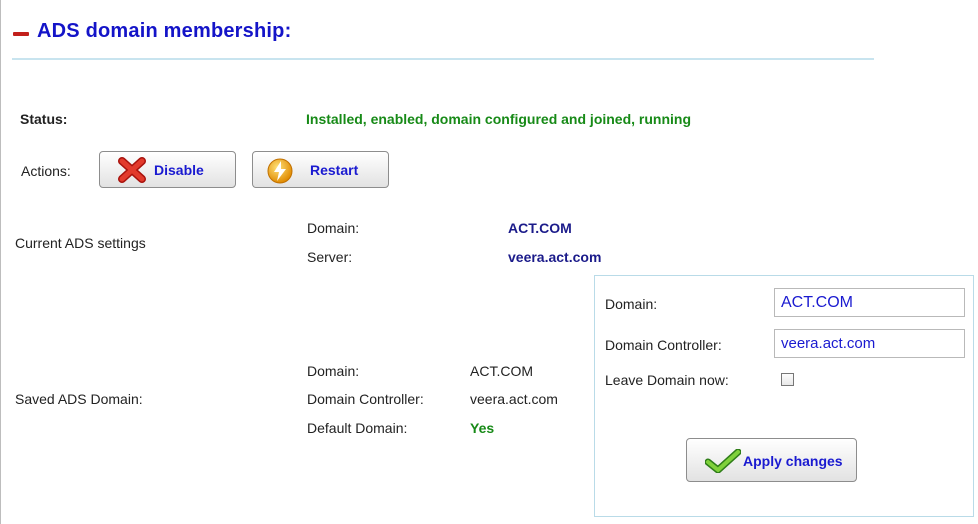 The height and width of the screenshot is (524, 978). Describe the element at coordinates (46, 171) in the screenshot. I see `actions-label: Actions:` at that location.